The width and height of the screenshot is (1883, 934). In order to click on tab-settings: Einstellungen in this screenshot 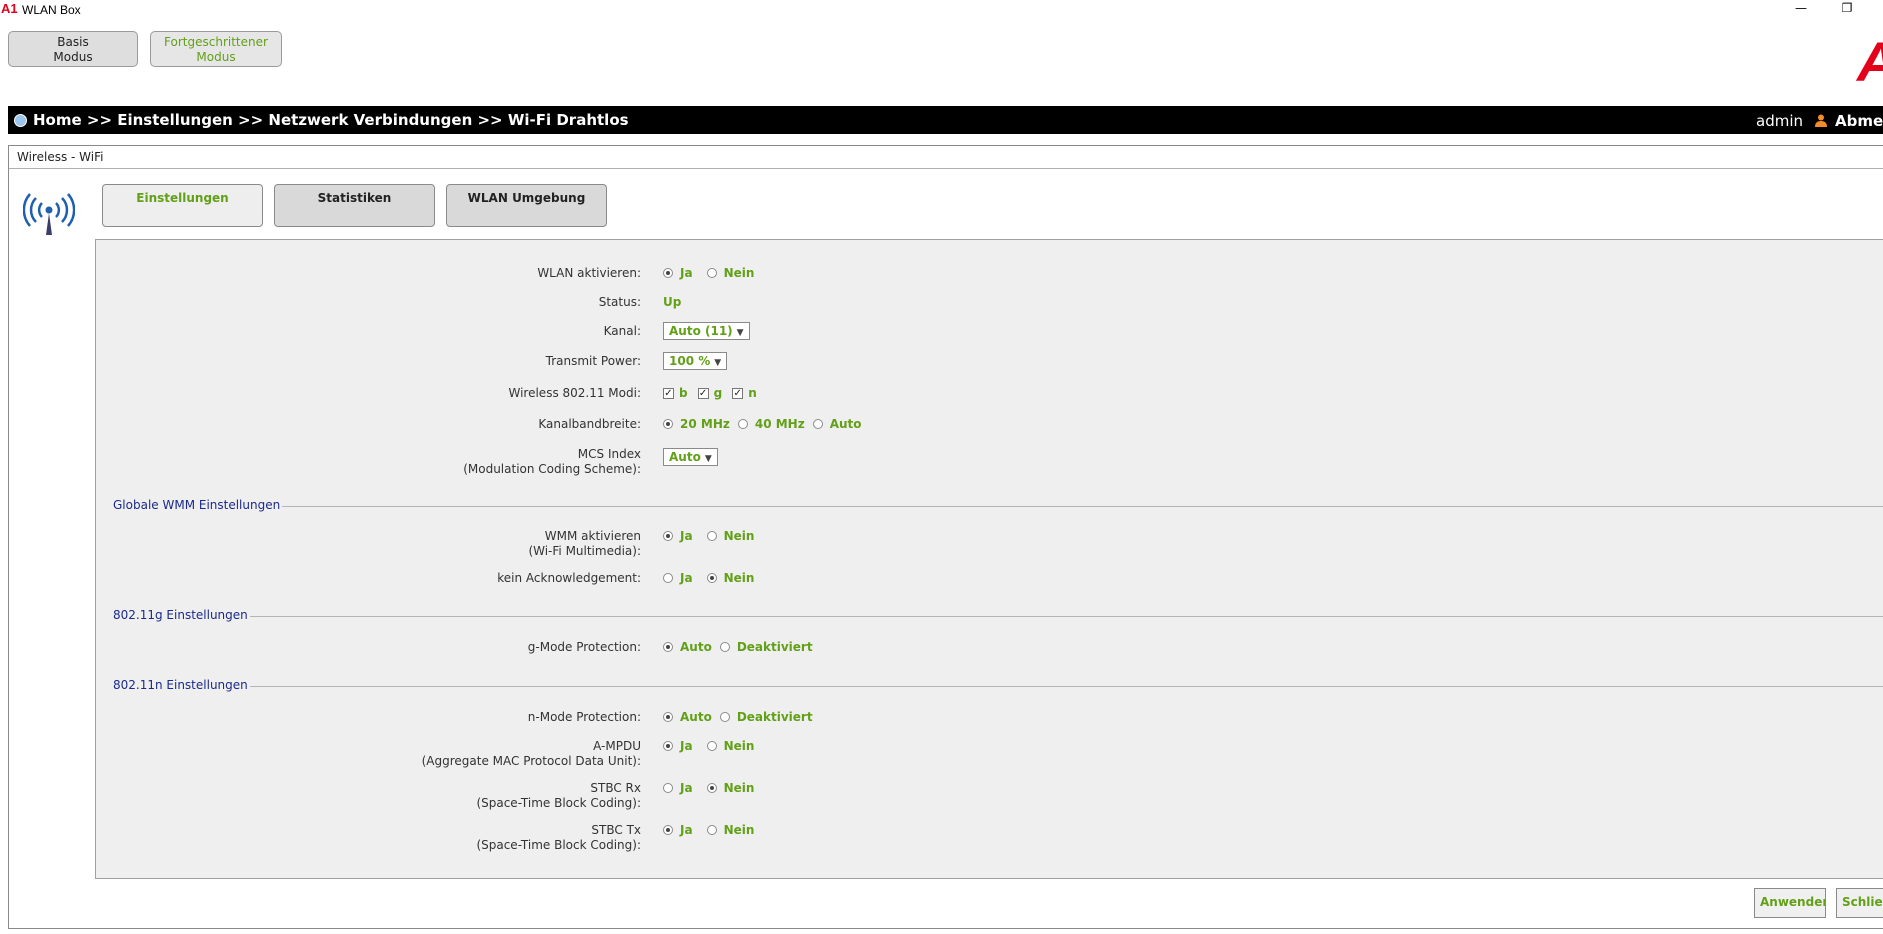, I will do `click(182, 205)`.